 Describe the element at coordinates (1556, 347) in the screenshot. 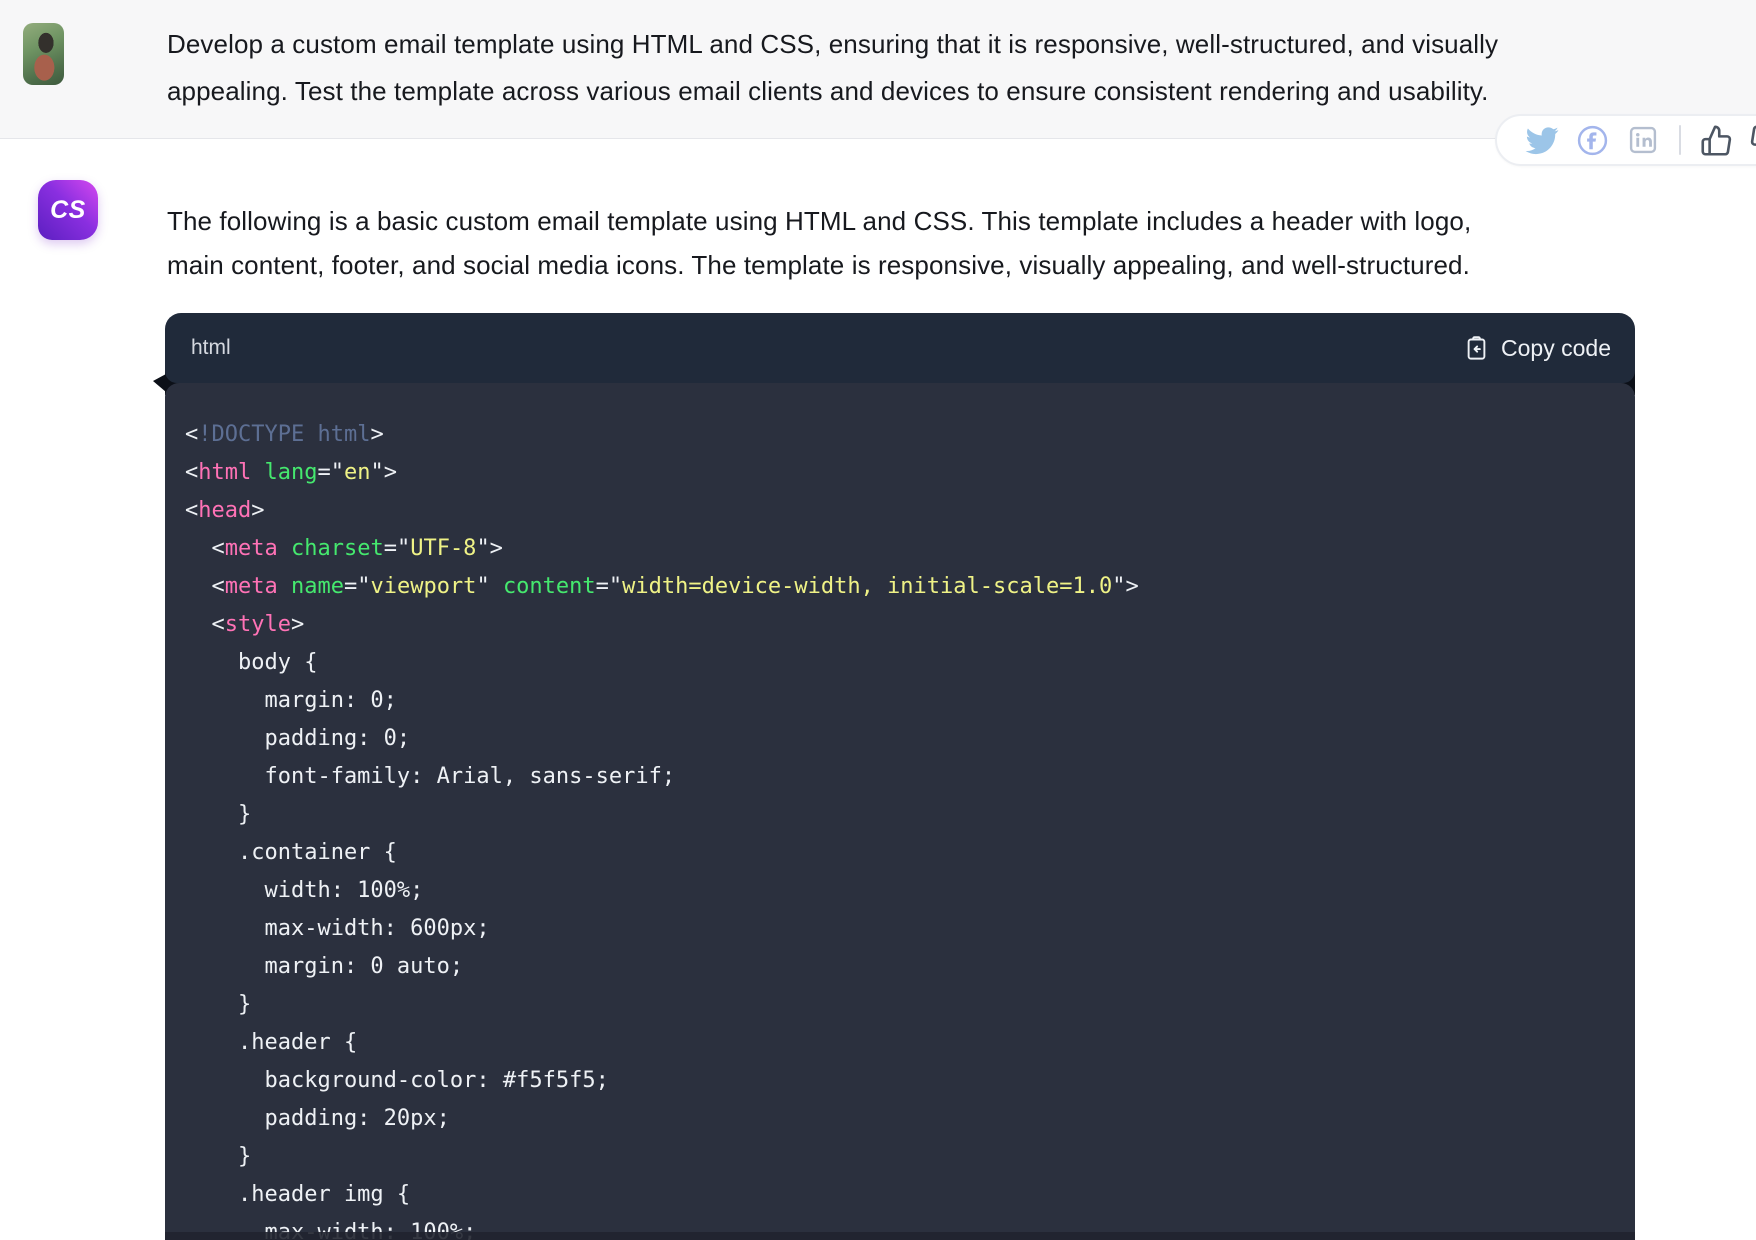

I see `copy-code-label: Copy code` at that location.